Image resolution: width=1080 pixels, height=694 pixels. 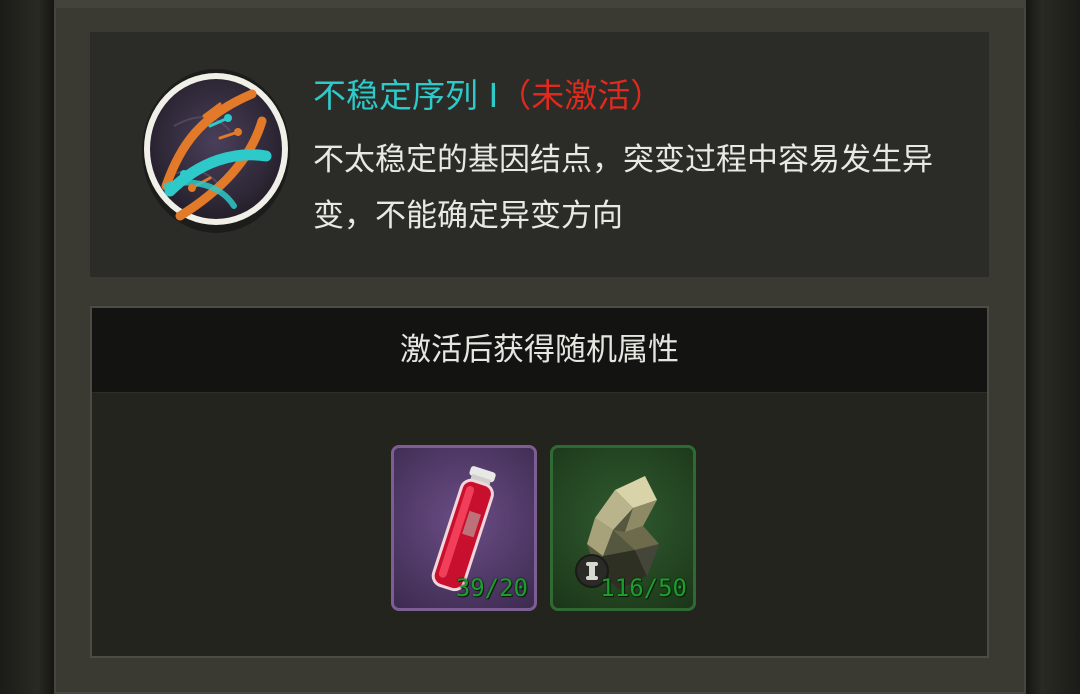 What do you see at coordinates (539, 350) in the screenshot?
I see `activation-rewards-title: 激活后获得随机属性` at bounding box center [539, 350].